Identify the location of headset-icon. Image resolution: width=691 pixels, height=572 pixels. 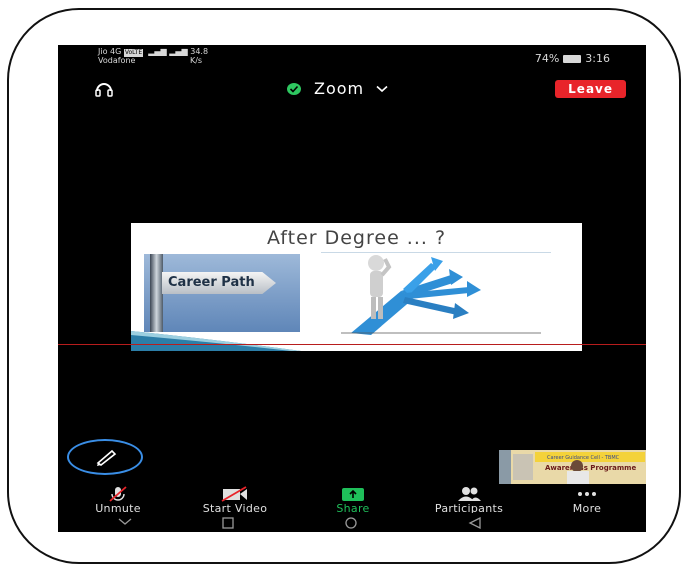
(104, 89).